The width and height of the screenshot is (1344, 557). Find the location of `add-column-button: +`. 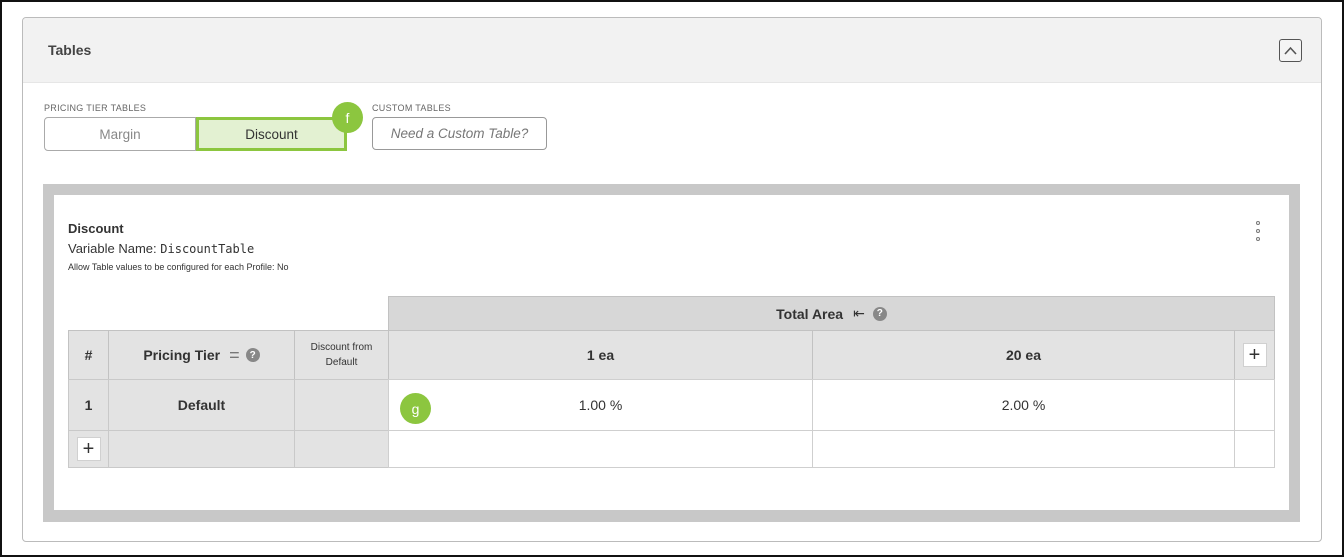

add-column-button: + is located at coordinates (1254, 355).